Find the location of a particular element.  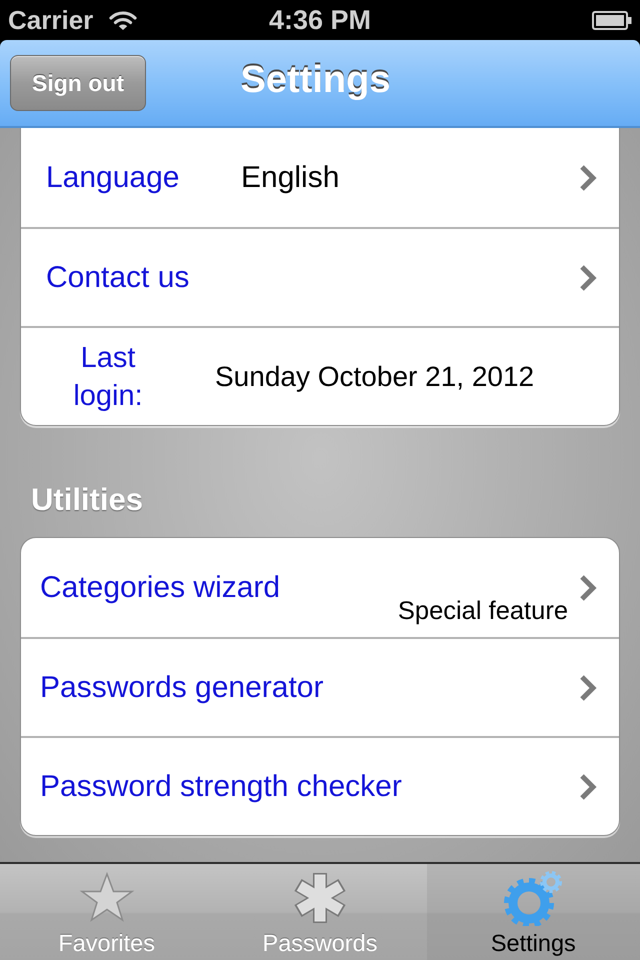

row-label: Last login: is located at coordinates (108, 377).